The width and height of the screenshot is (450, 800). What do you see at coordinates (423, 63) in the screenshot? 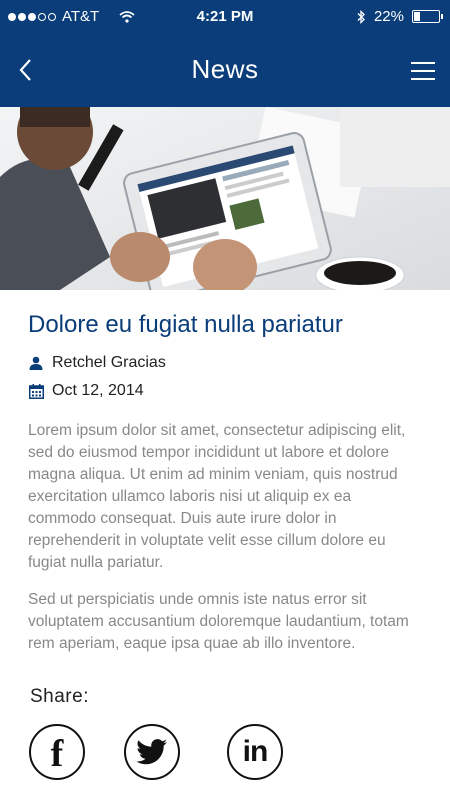
I see `hamburger-menu-icon` at bounding box center [423, 63].